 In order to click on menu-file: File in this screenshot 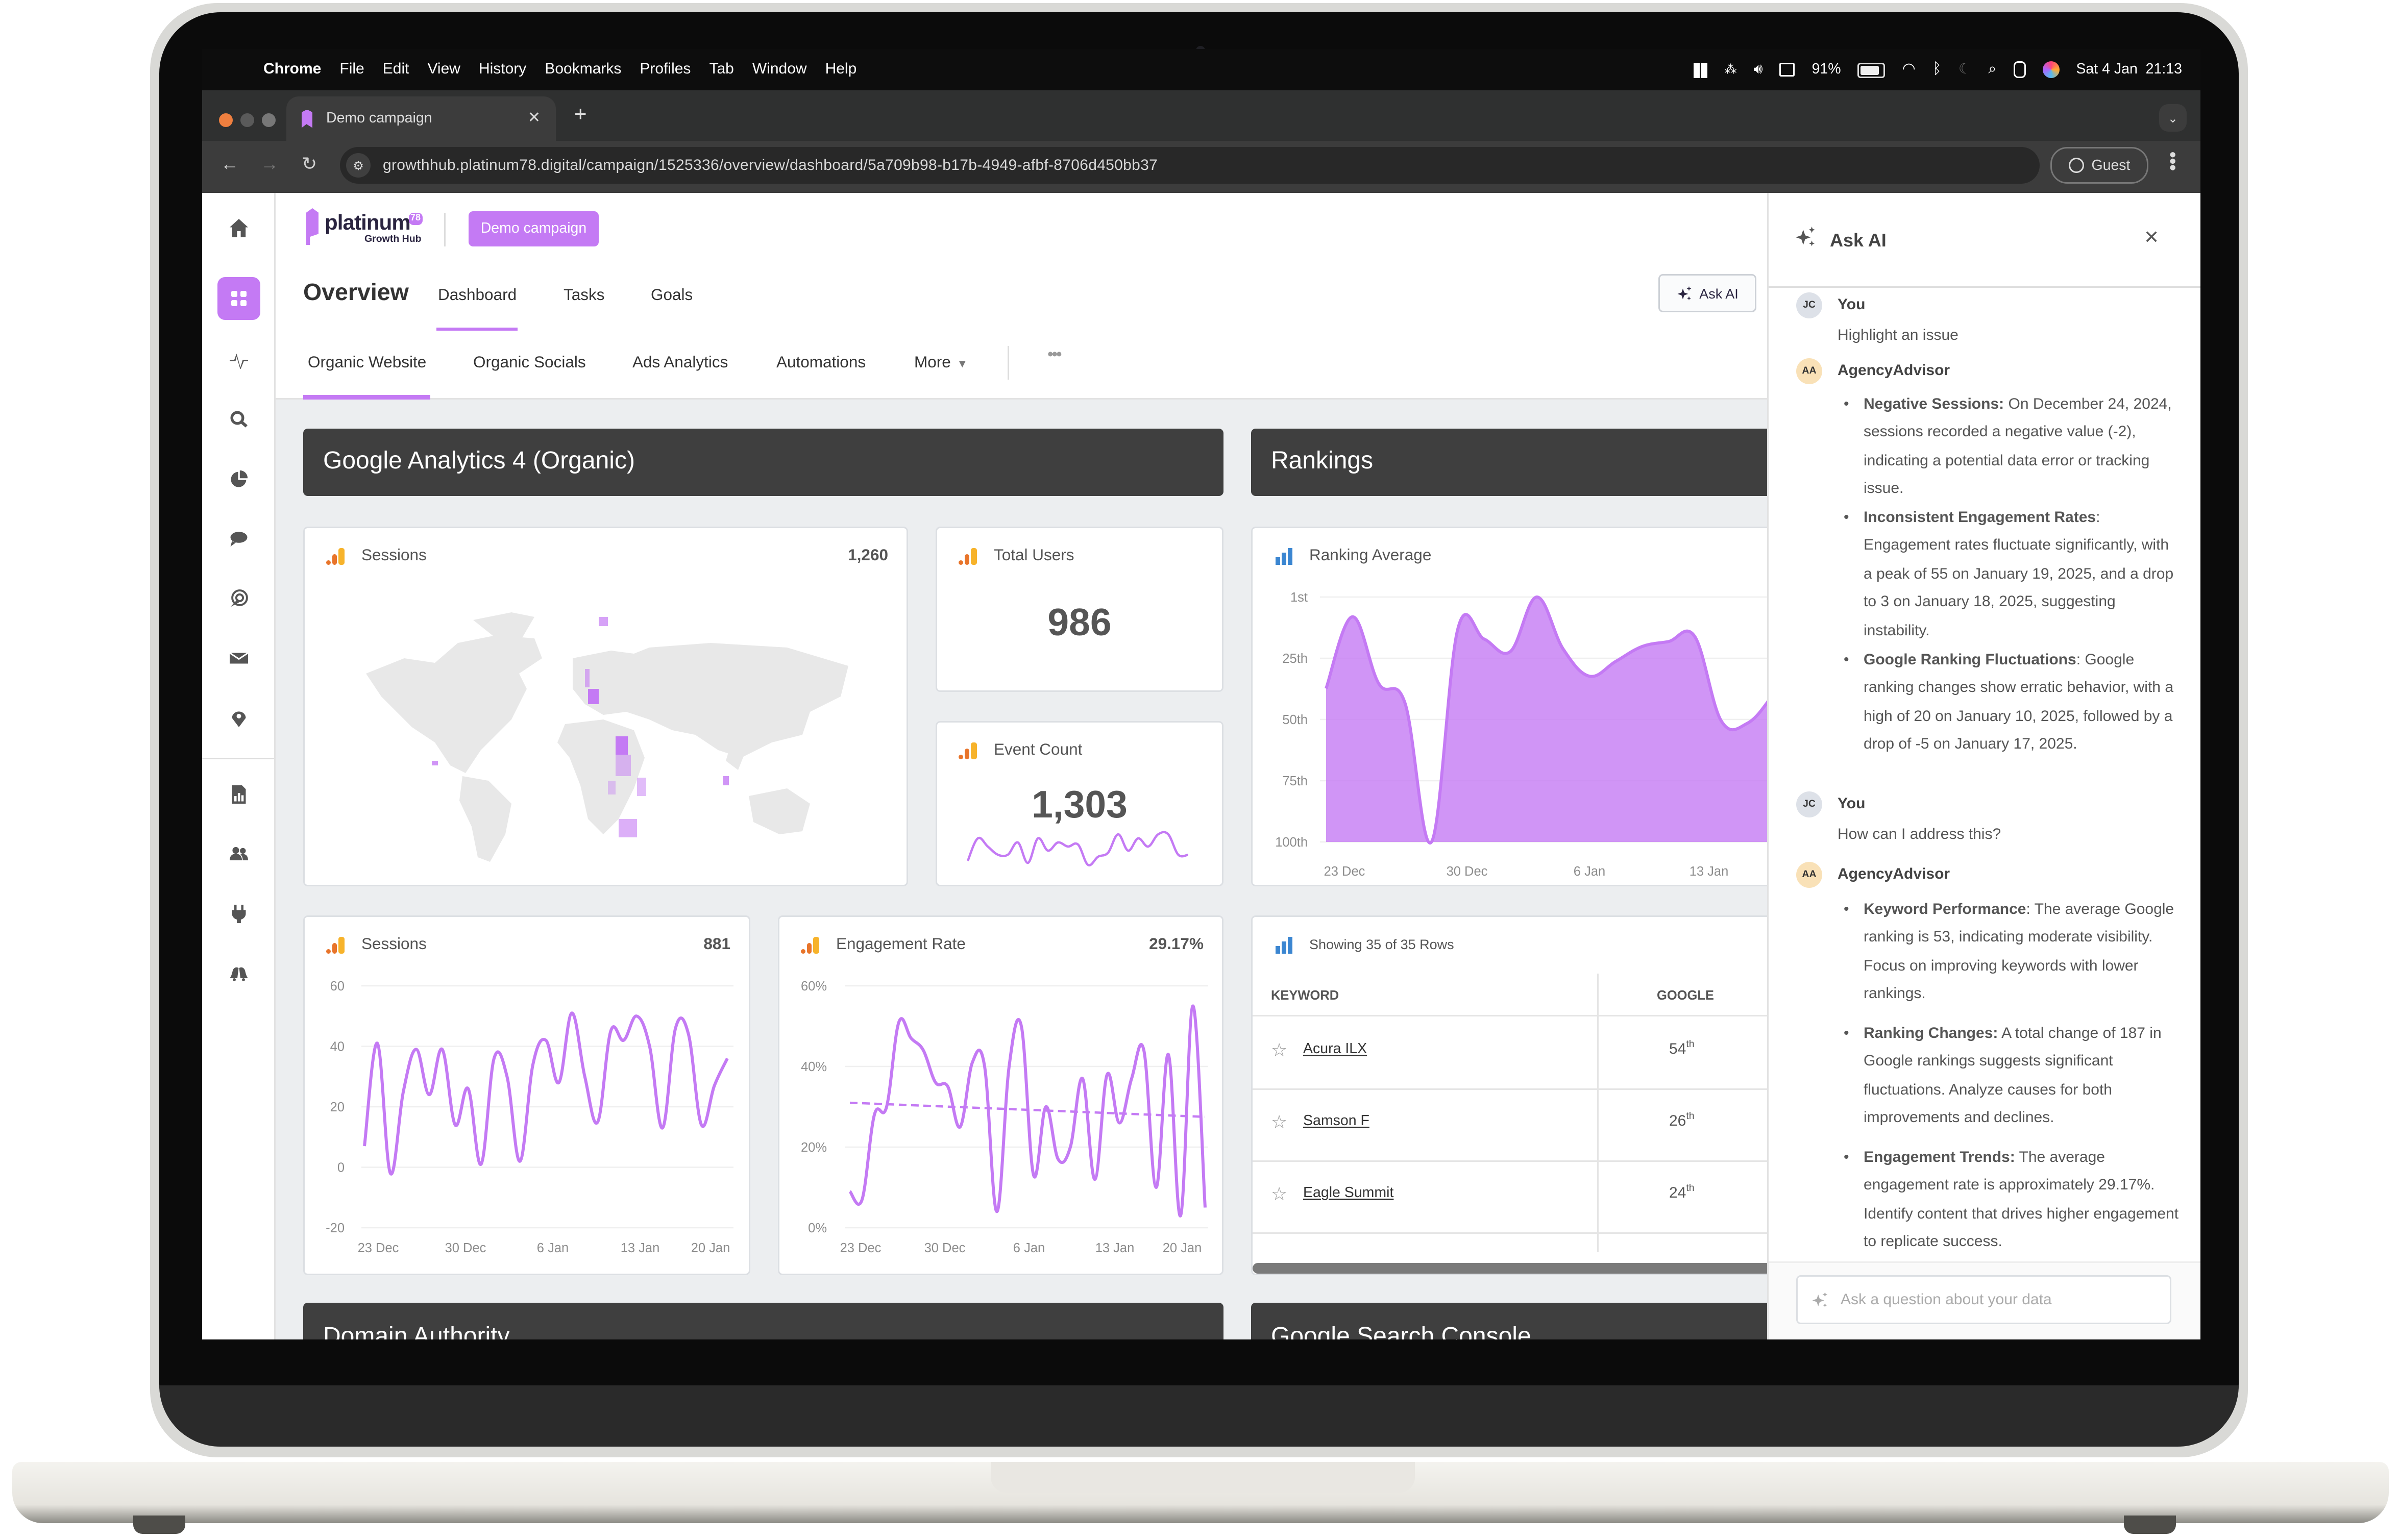, I will do `click(351, 69)`.